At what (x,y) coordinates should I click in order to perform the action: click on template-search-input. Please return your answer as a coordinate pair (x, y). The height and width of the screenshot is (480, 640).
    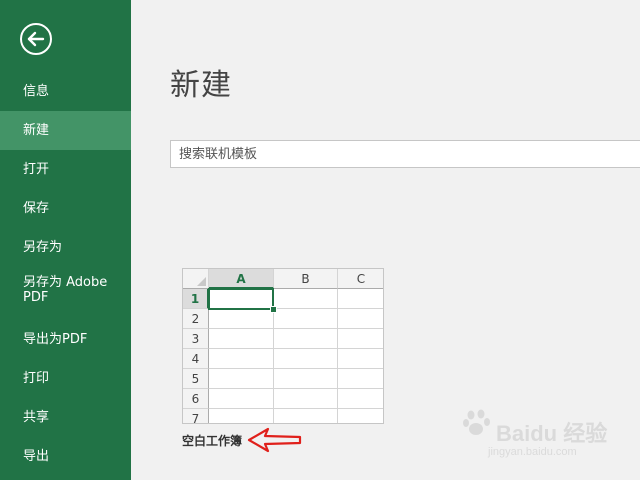
    Looking at the image, I should click on (405, 154).